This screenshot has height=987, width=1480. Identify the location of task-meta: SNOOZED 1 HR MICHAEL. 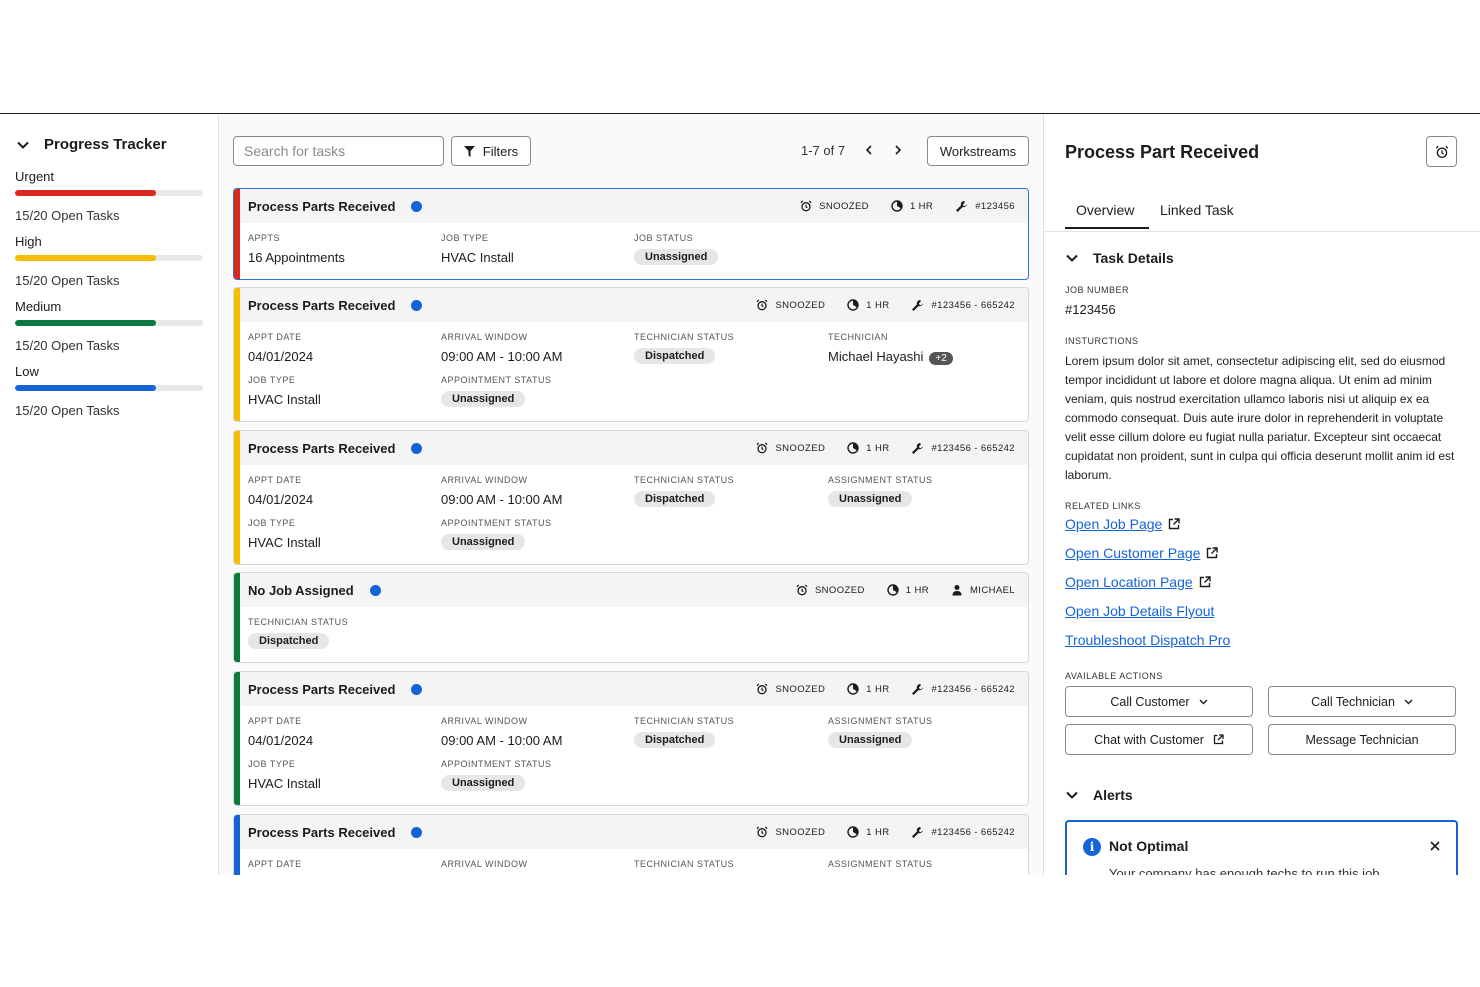
(905, 590).